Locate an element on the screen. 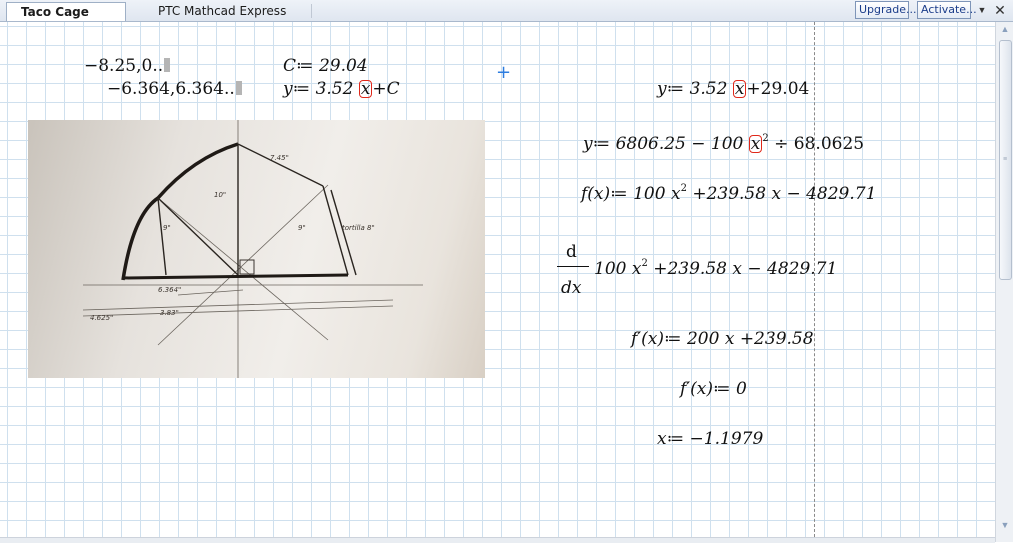 The height and width of the screenshot is (543, 1013). close-icon: ✕ is located at coordinates (1000, 10).